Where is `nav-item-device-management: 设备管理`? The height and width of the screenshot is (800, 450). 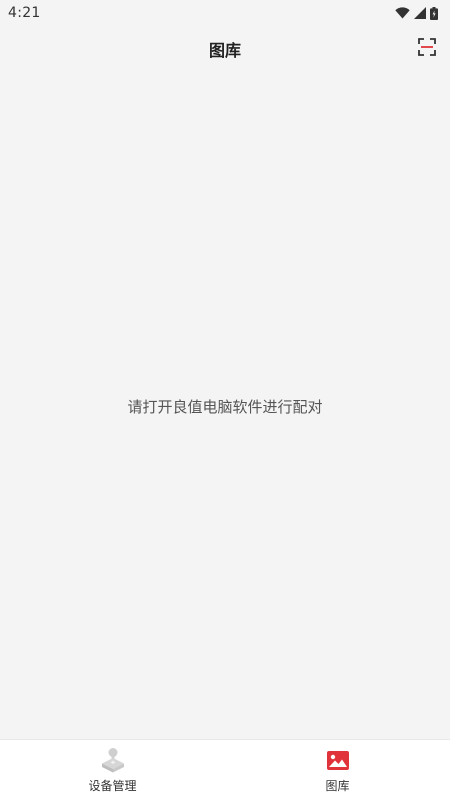 nav-item-device-management: 设备管理 is located at coordinates (112, 770).